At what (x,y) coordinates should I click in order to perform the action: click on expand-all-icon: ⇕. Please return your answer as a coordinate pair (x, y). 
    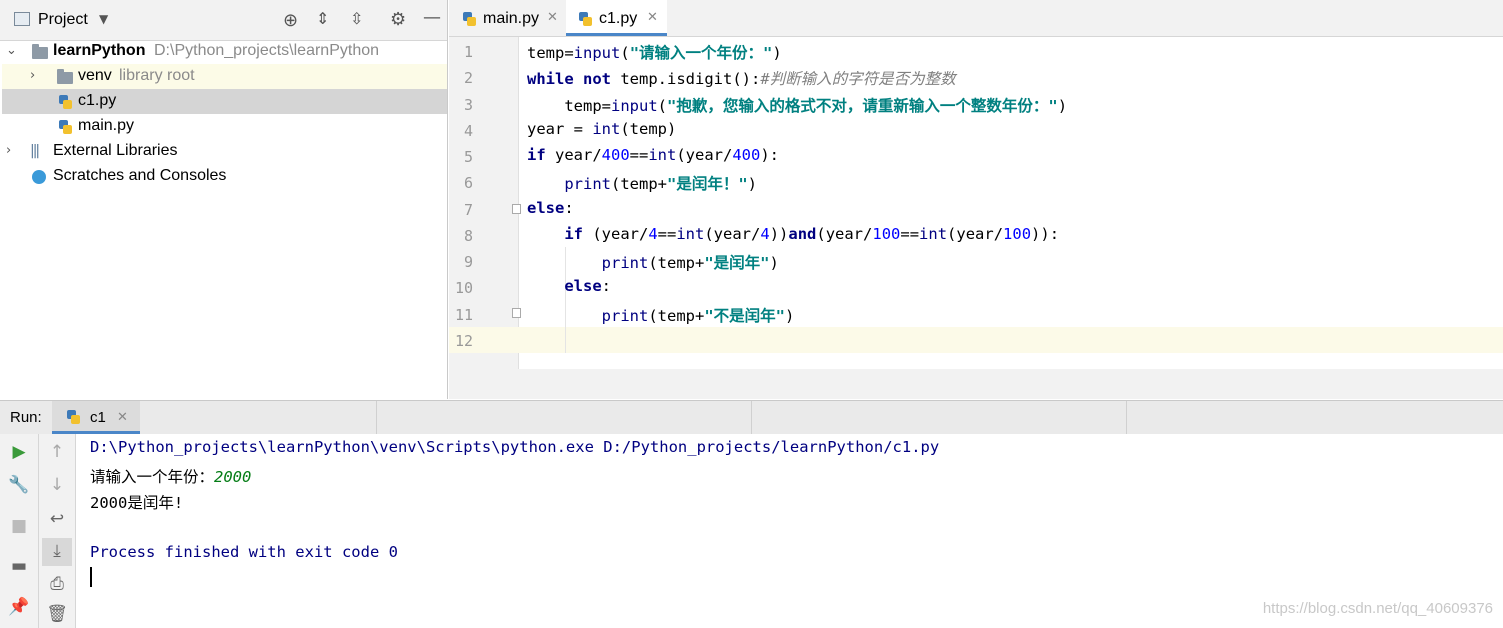
    Looking at the image, I should click on (322, 18).